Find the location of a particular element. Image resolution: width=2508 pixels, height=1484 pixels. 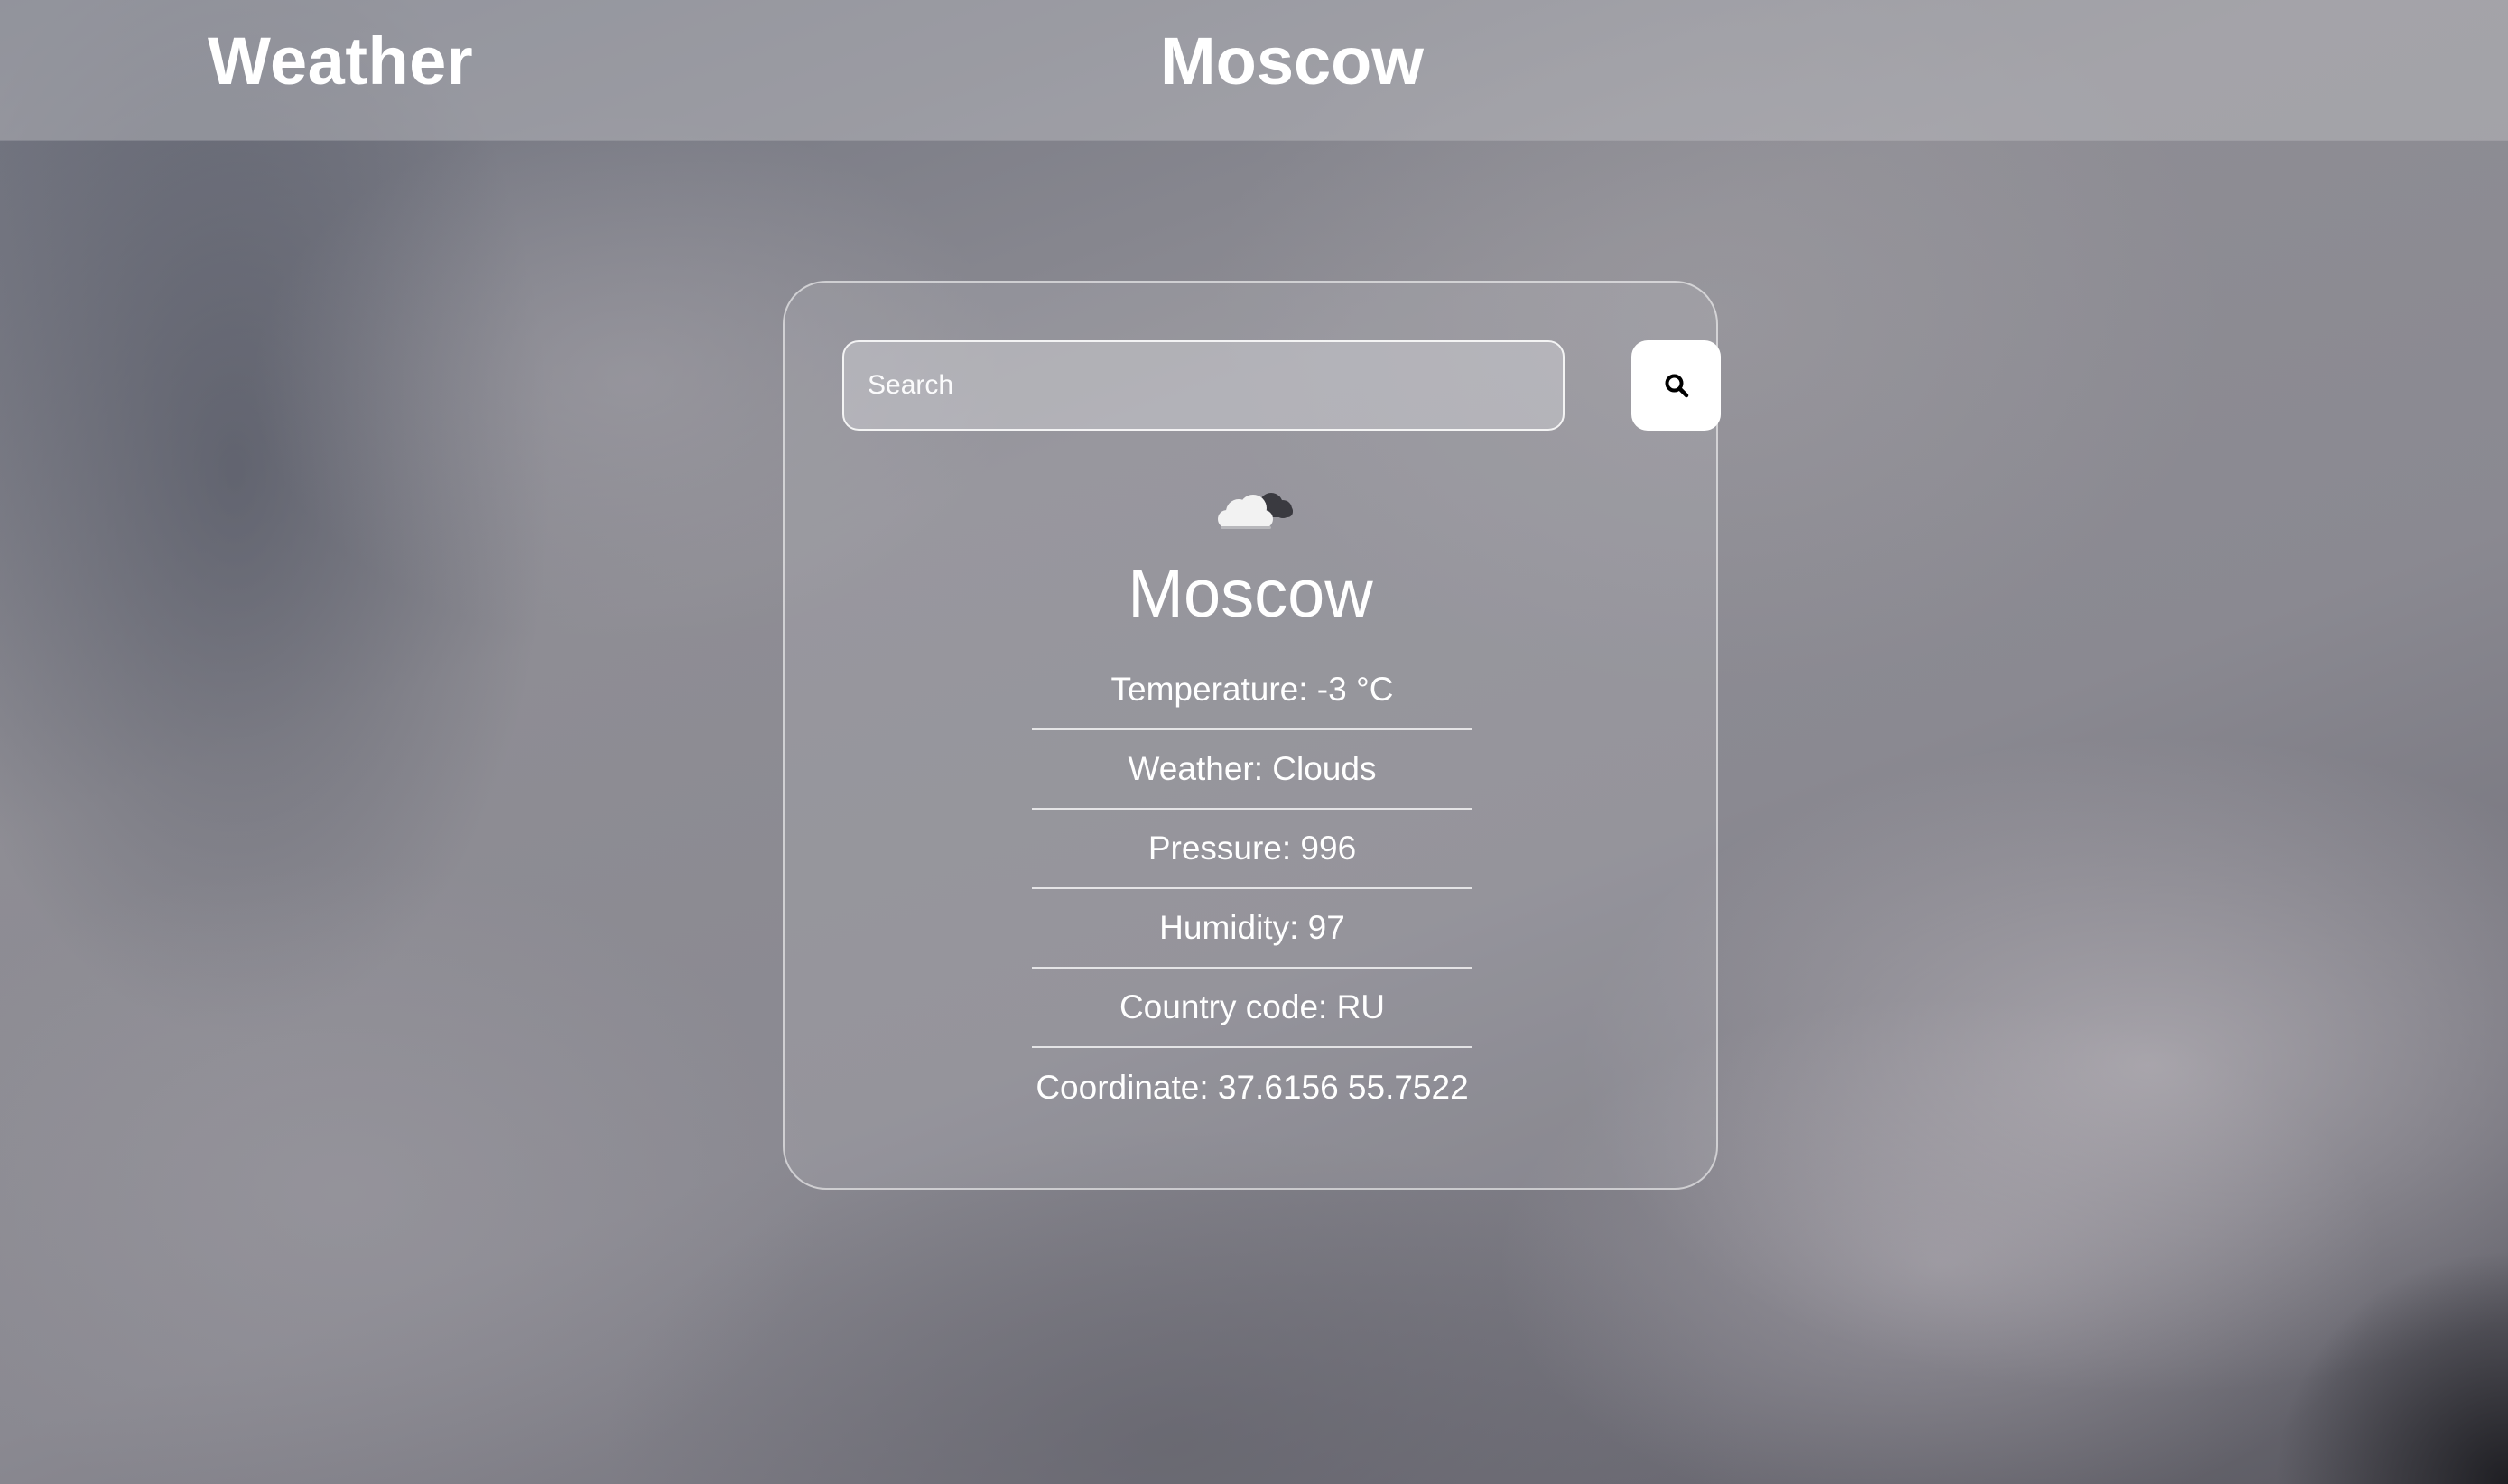

humidity-text: Humidity: 97 is located at coordinates (1252, 929).